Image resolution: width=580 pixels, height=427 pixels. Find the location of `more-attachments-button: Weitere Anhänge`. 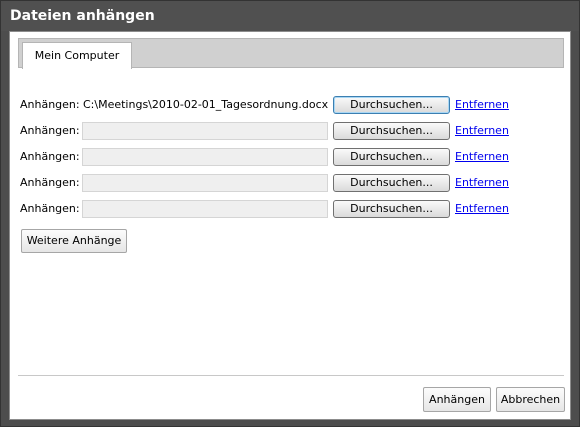

more-attachments-button: Weitere Anhänge is located at coordinates (74, 241).